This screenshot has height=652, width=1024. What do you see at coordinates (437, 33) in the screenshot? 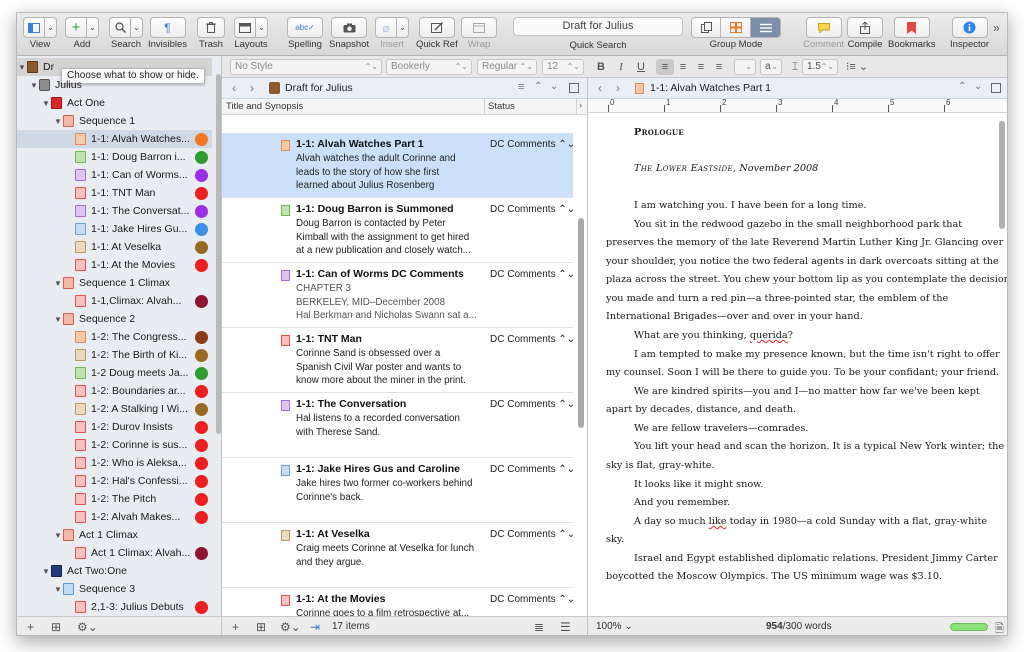
I see `quick-ref-tool: Quick Ref` at bounding box center [437, 33].